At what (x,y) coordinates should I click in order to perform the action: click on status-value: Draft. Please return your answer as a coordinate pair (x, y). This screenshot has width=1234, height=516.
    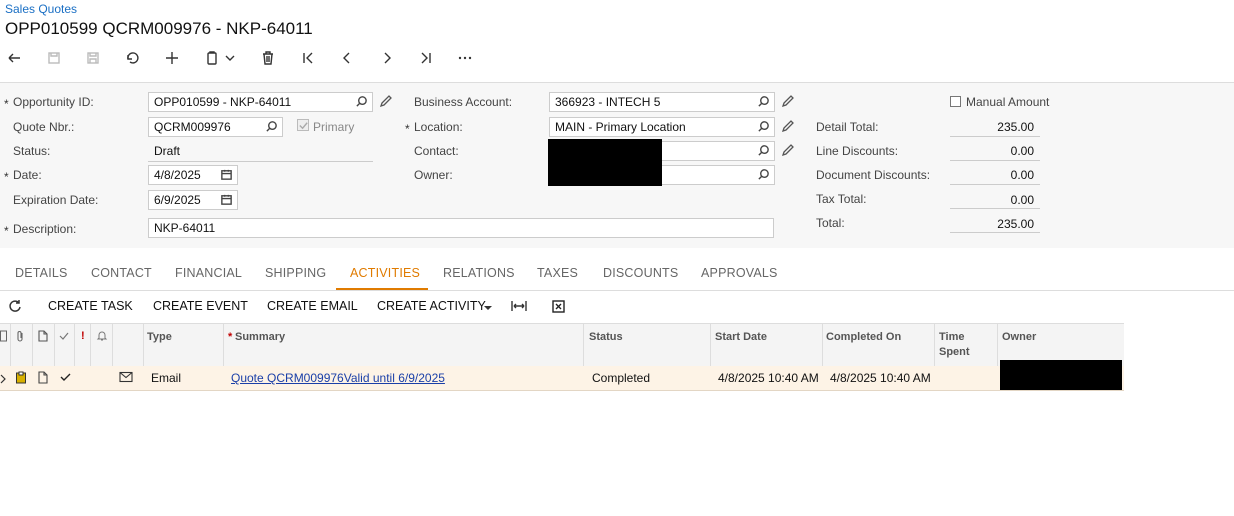
    Looking at the image, I should click on (167, 151).